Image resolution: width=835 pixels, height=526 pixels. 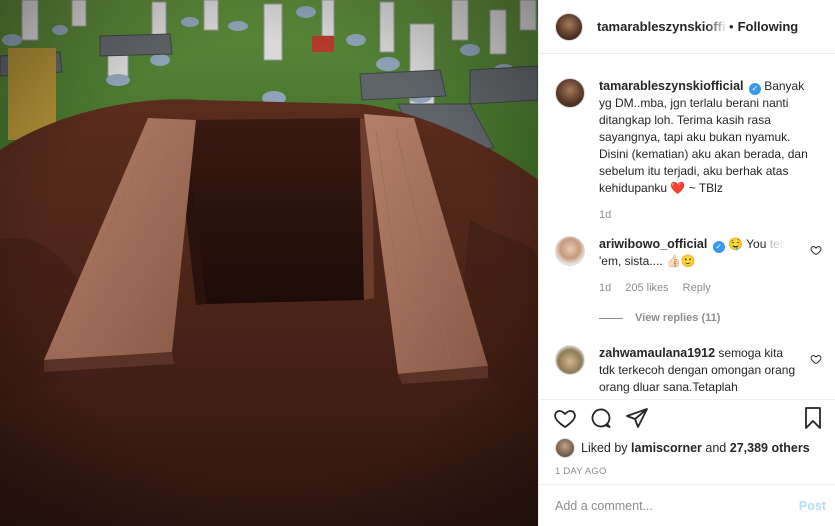 What do you see at coordinates (671, 86) in the screenshot?
I see `caption-username: tamarableszynskiofficial` at bounding box center [671, 86].